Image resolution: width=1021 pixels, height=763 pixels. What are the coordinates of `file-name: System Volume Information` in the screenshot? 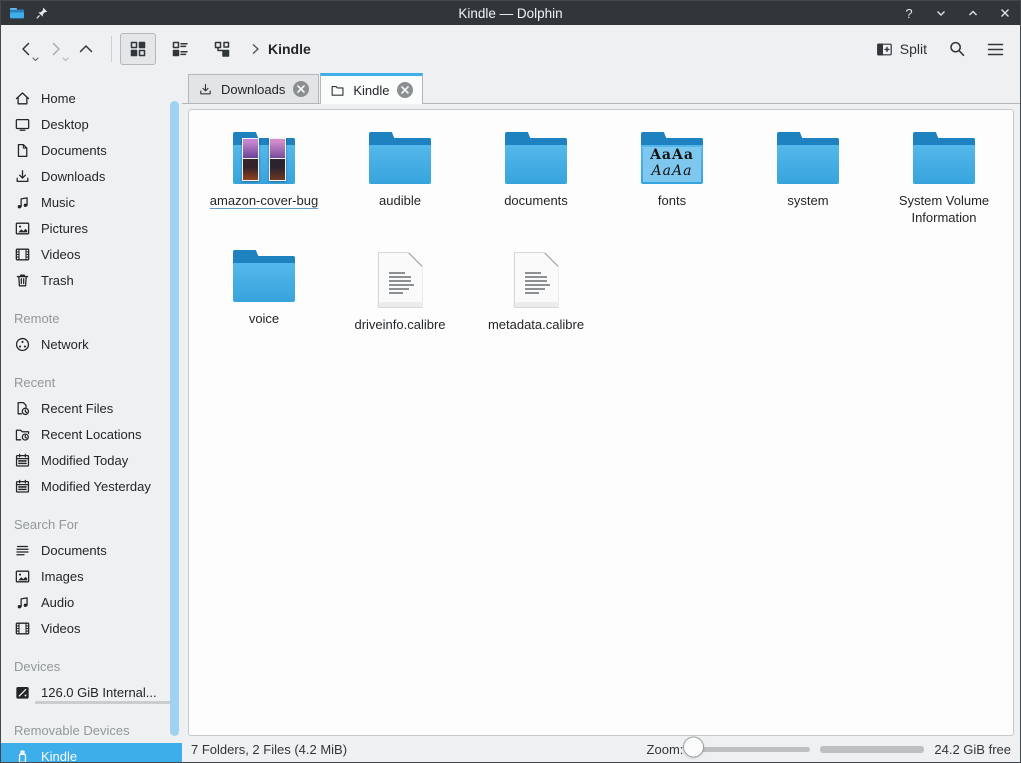 It's located at (944, 209).